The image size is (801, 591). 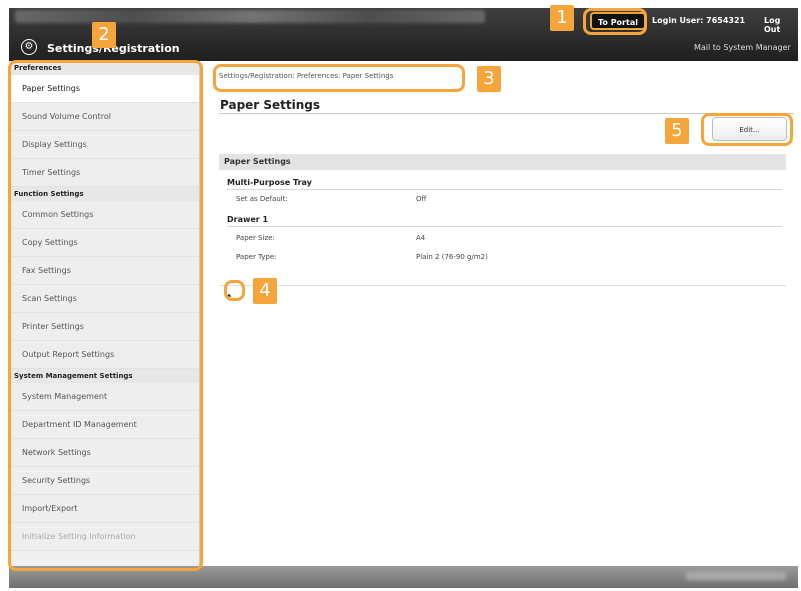 What do you see at coordinates (256, 257) in the screenshot?
I see `paper-type-label: Paper Type:` at bounding box center [256, 257].